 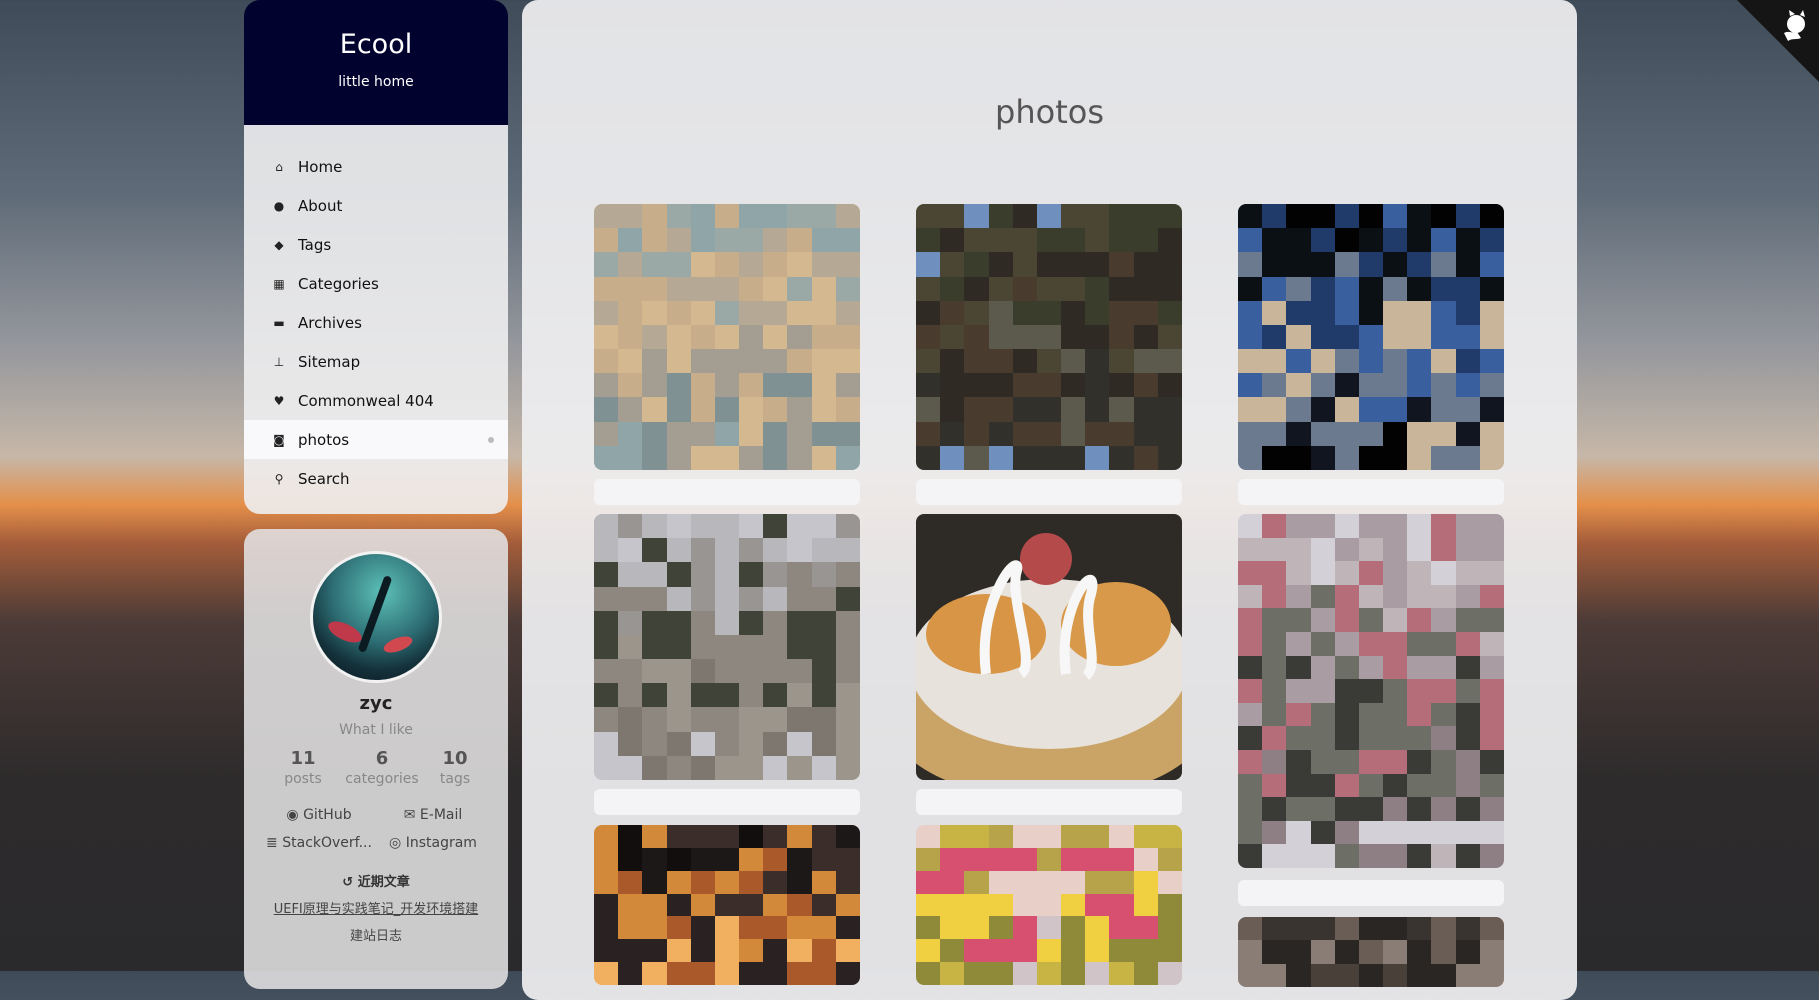 What do you see at coordinates (376, 907) in the screenshot?
I see `recent-post-link: UEFI原理与实践笔记_开发环境搭建` at bounding box center [376, 907].